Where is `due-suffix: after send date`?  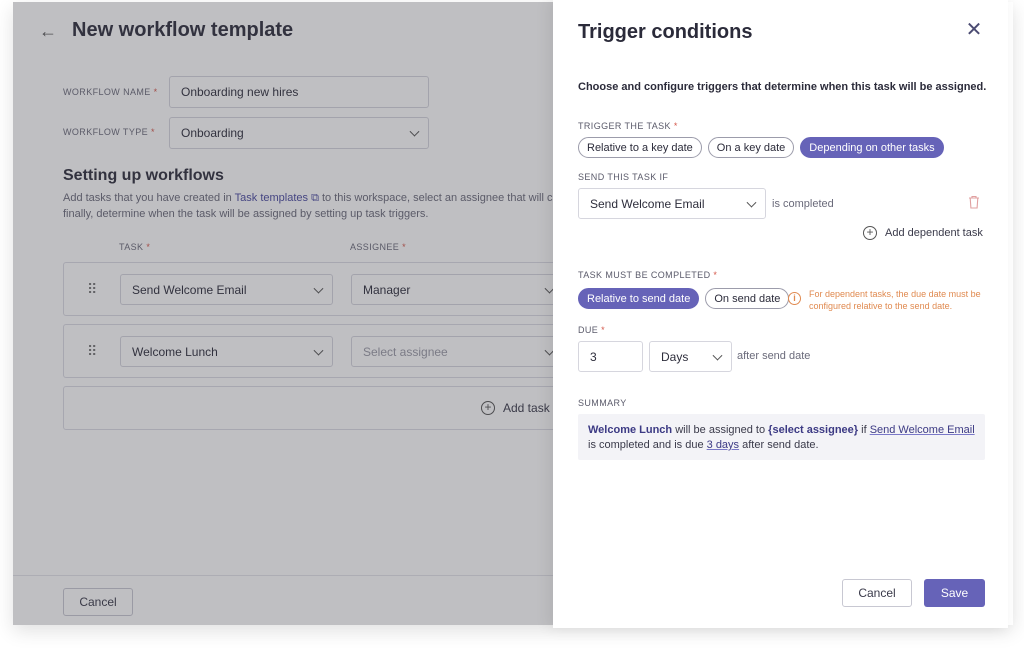 due-suffix: after send date is located at coordinates (774, 356).